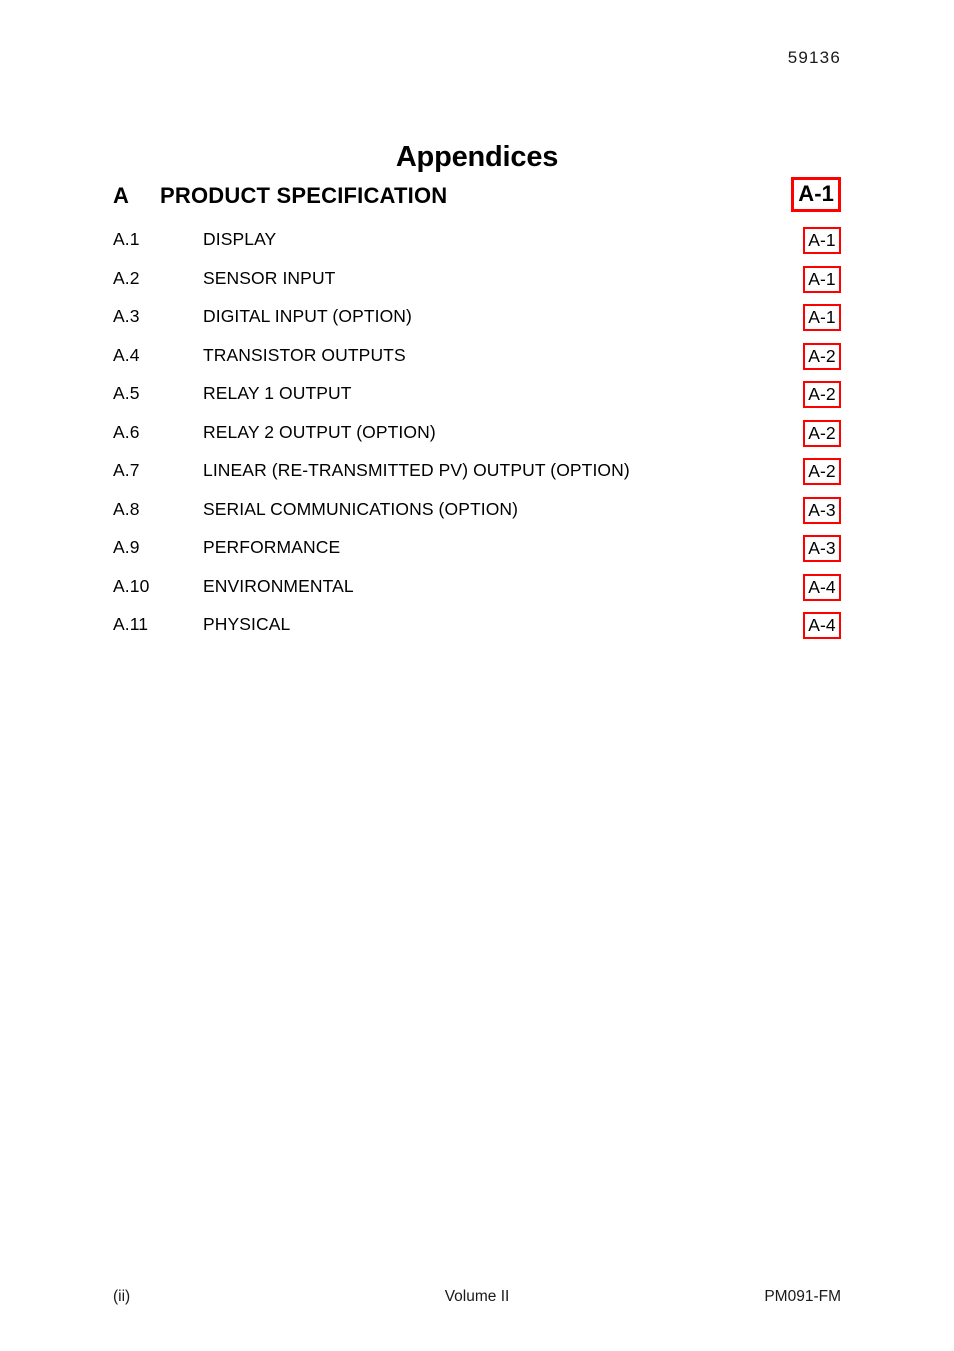  What do you see at coordinates (131, 585) in the screenshot?
I see `toc-entry-number: A.10` at bounding box center [131, 585].